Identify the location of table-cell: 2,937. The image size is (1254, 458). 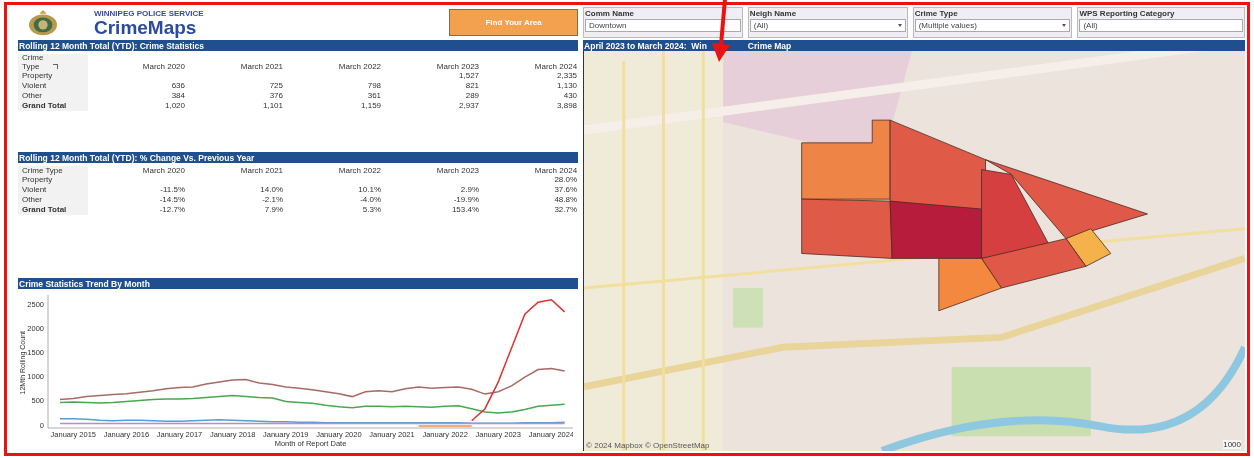
(469, 105).